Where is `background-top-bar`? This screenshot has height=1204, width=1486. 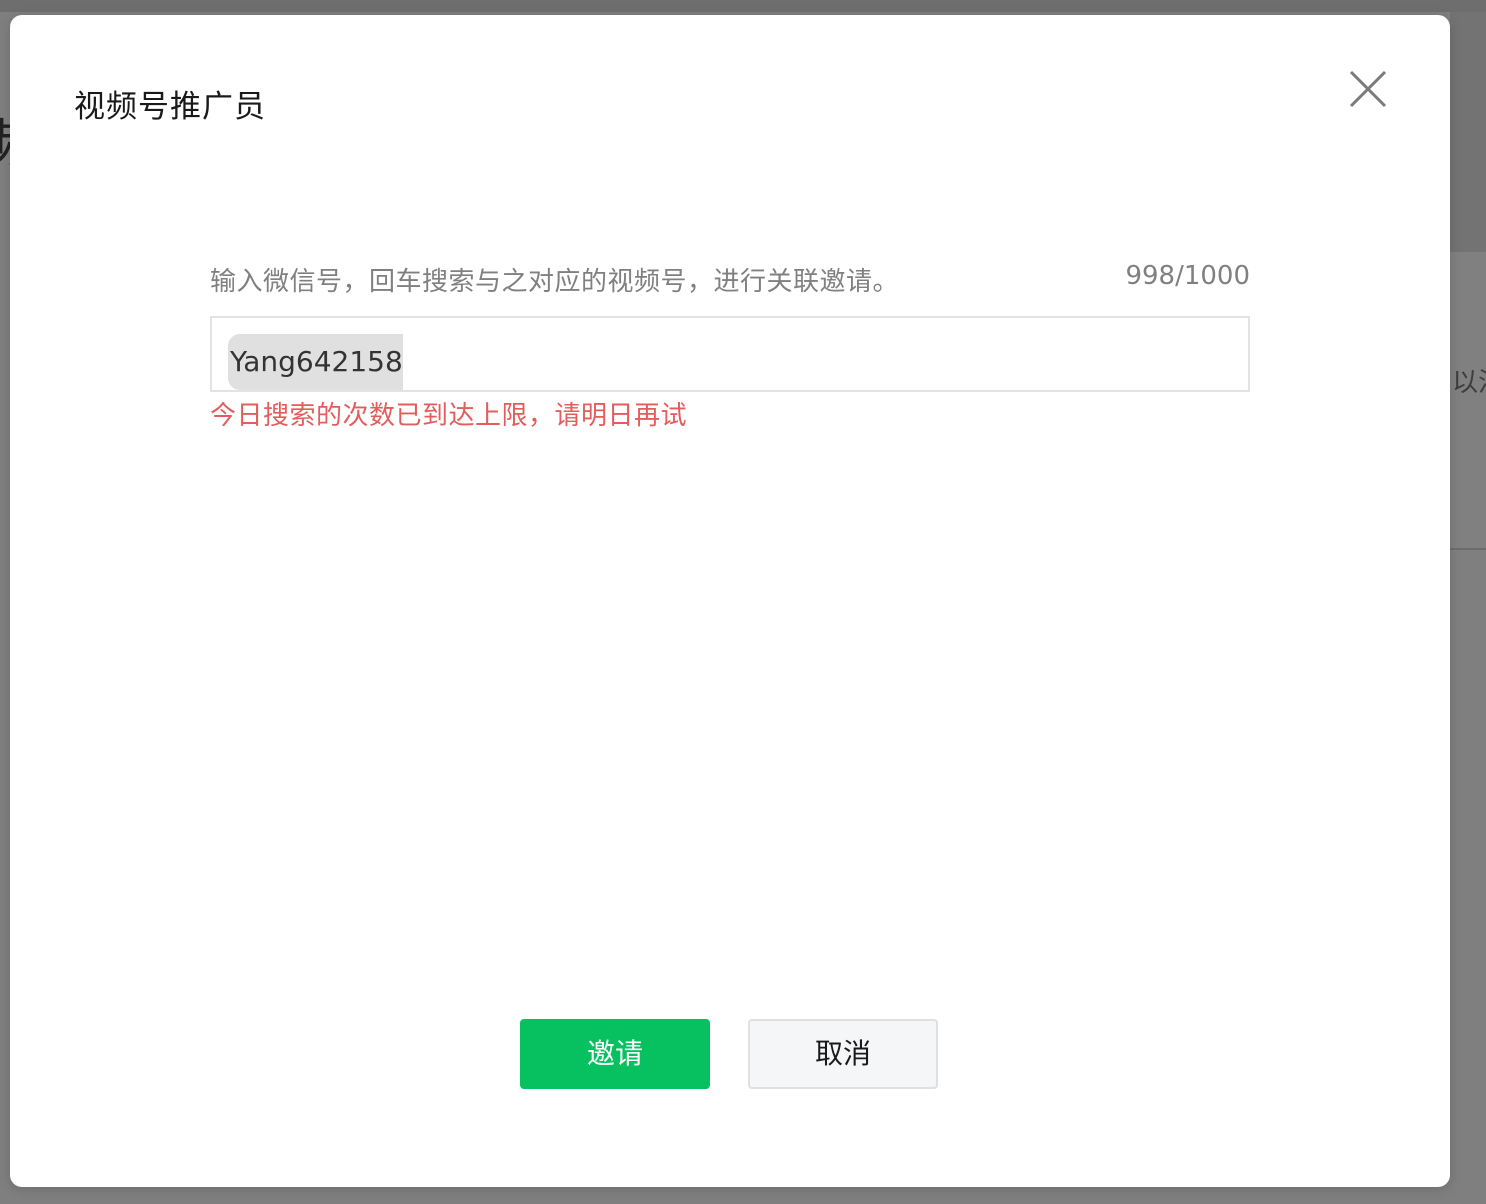
background-top-bar is located at coordinates (743, 6).